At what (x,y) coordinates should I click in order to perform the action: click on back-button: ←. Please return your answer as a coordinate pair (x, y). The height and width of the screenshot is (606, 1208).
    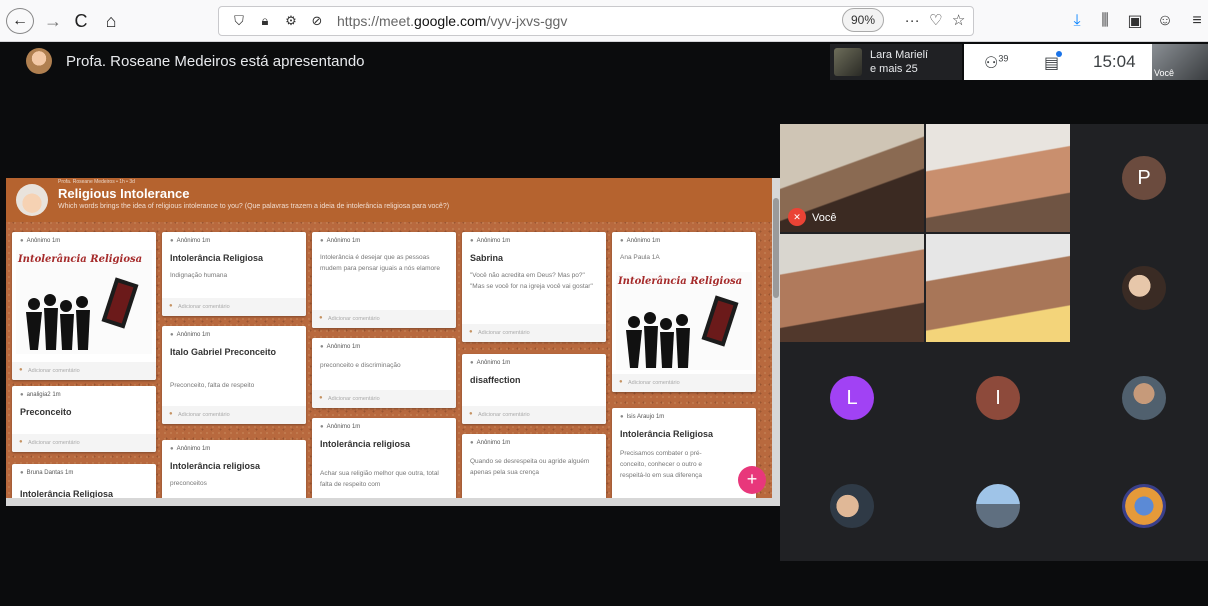
    Looking at the image, I should click on (20, 21).